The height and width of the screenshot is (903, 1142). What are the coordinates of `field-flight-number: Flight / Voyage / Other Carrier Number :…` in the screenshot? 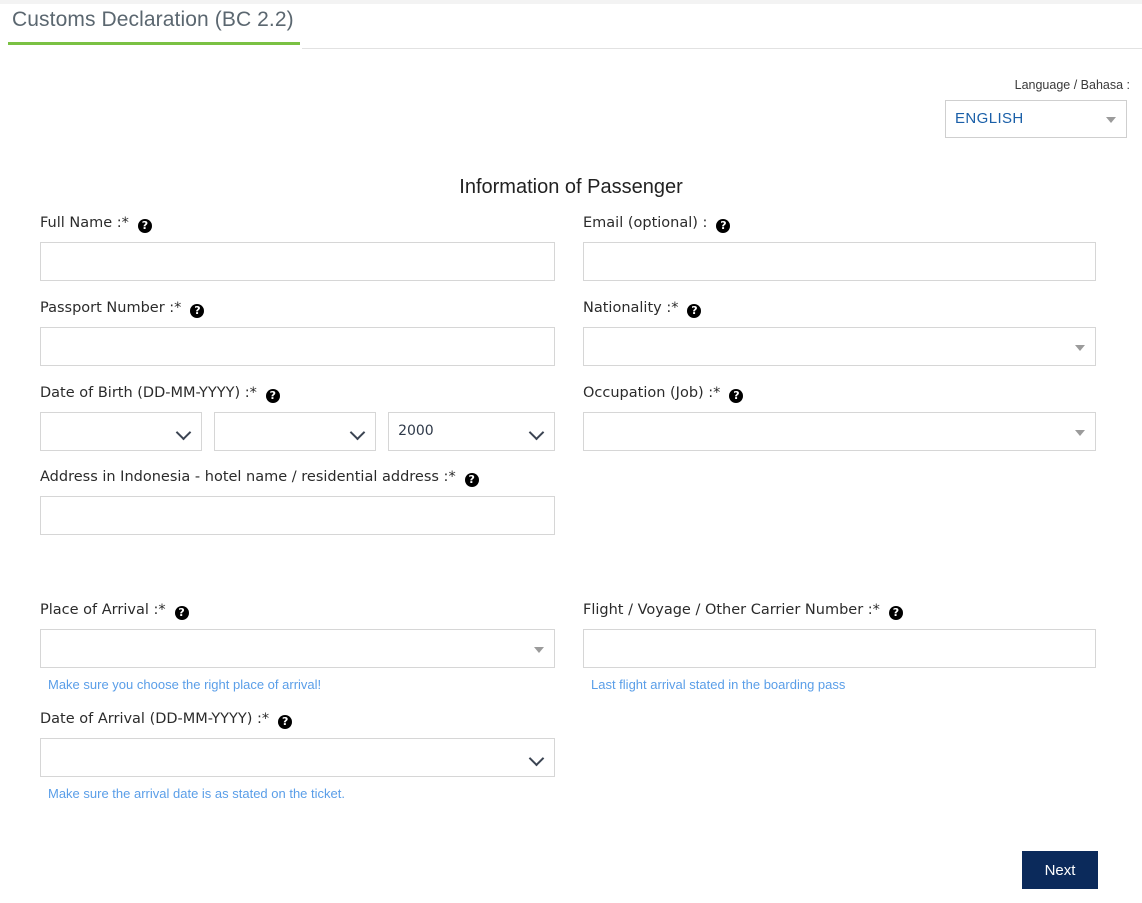 It's located at (839, 647).